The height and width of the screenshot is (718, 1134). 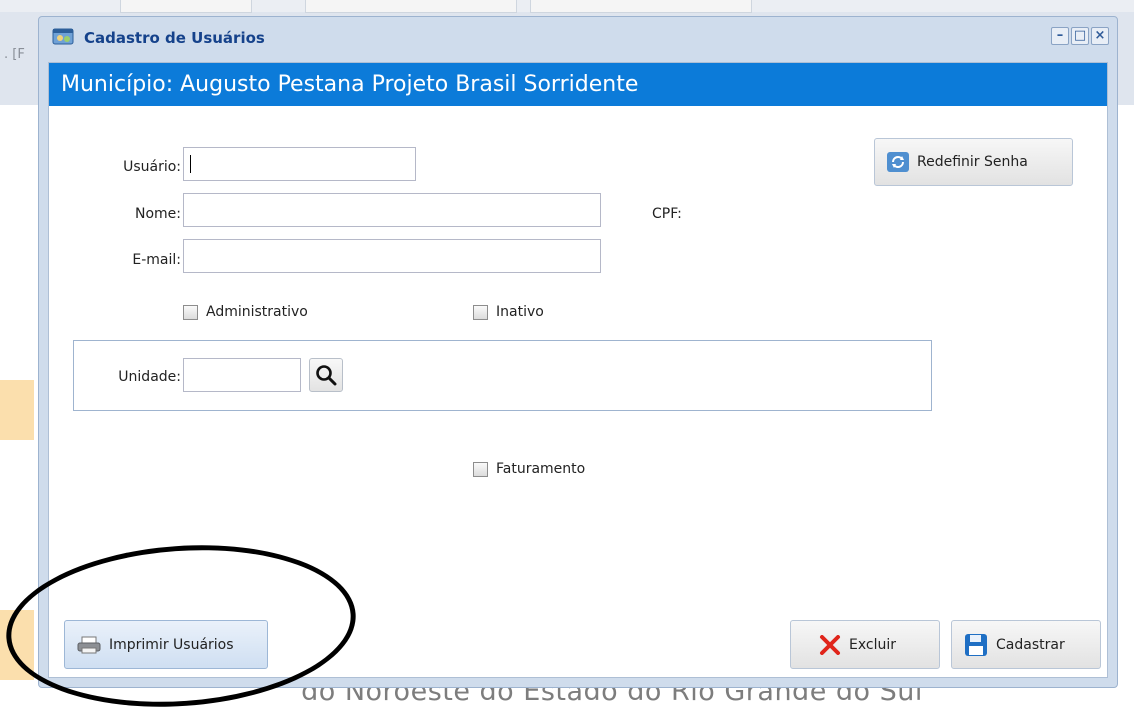 I want to click on background-partial-text: . [F, so click(x=14, y=54).